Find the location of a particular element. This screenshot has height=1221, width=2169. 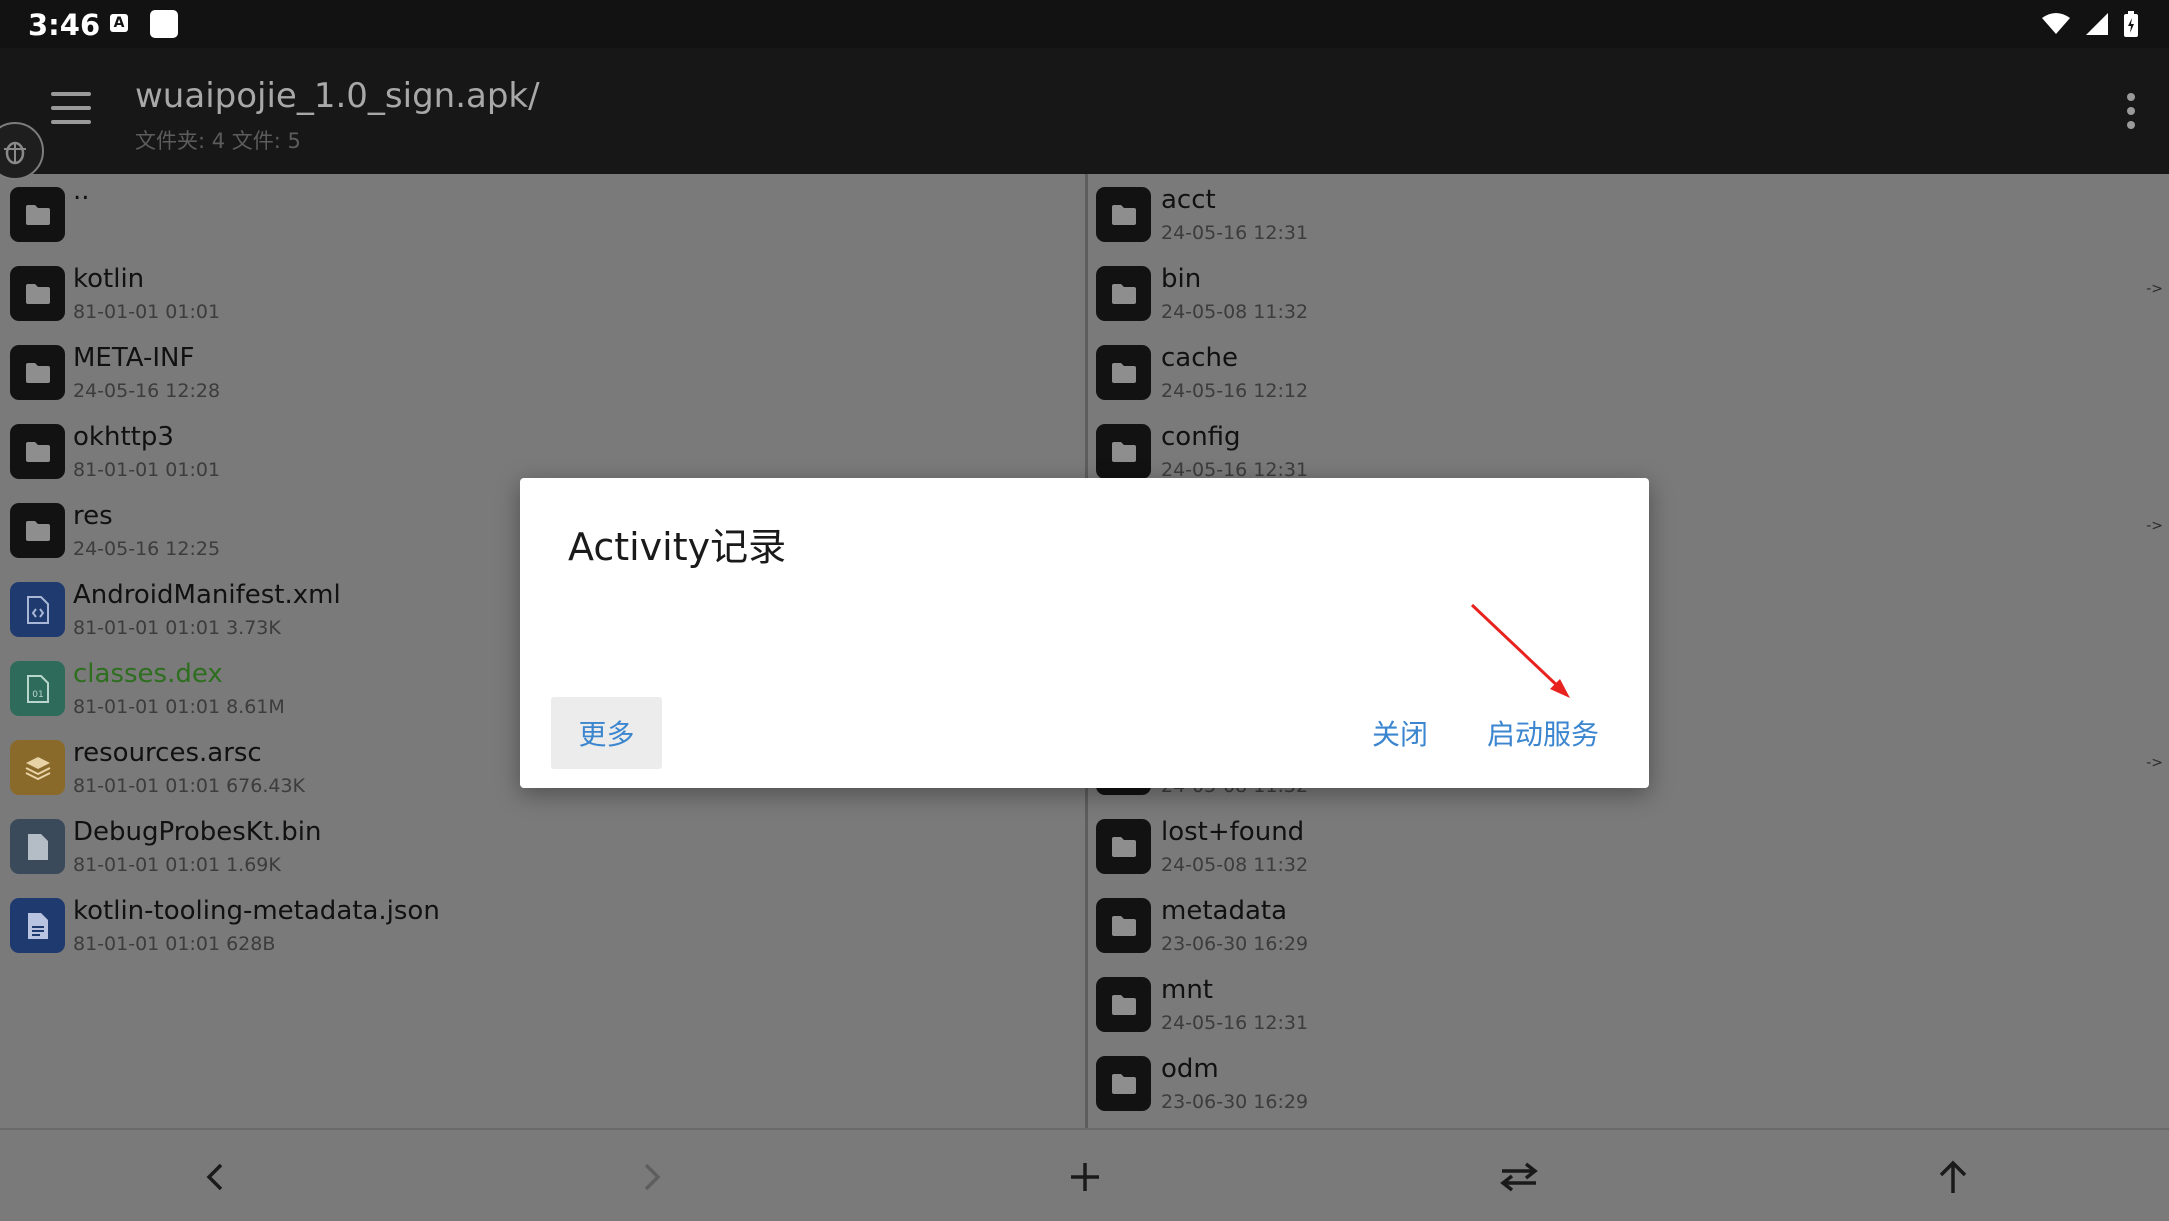

json-file-icon is located at coordinates (37, 925).